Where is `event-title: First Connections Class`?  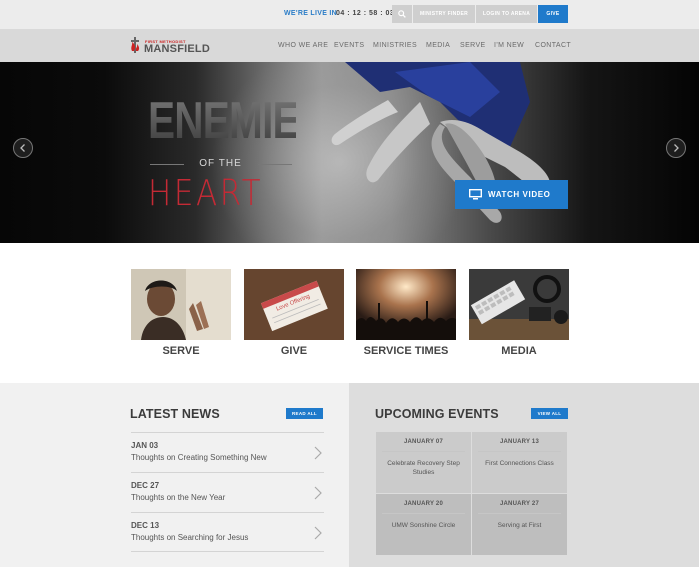 event-title: First Connections Class is located at coordinates (519, 463).